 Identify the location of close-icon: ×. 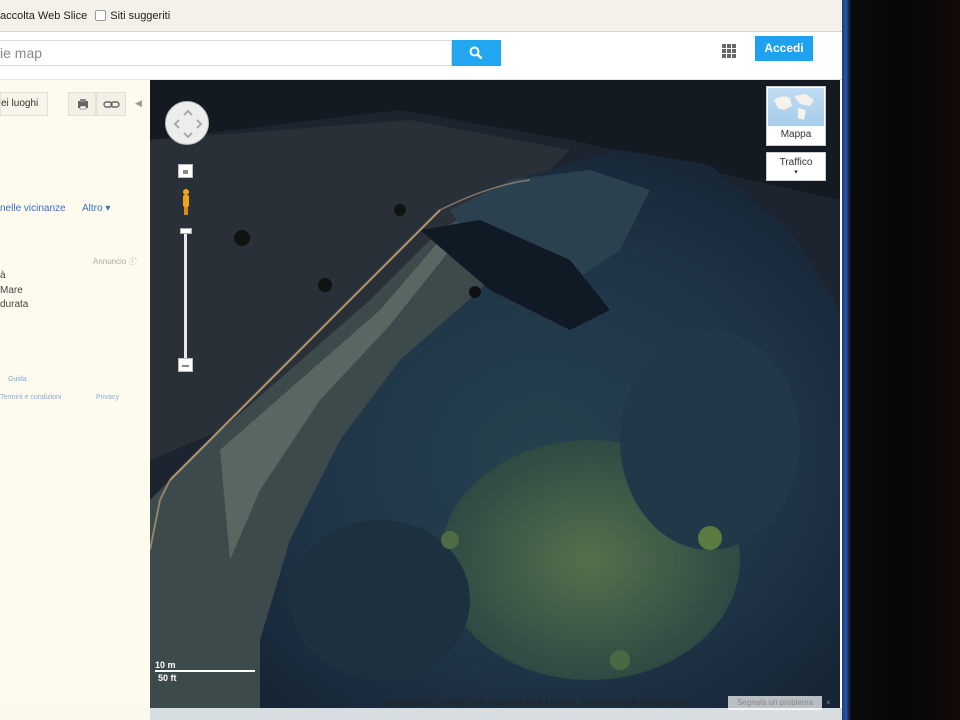
(828, 702).